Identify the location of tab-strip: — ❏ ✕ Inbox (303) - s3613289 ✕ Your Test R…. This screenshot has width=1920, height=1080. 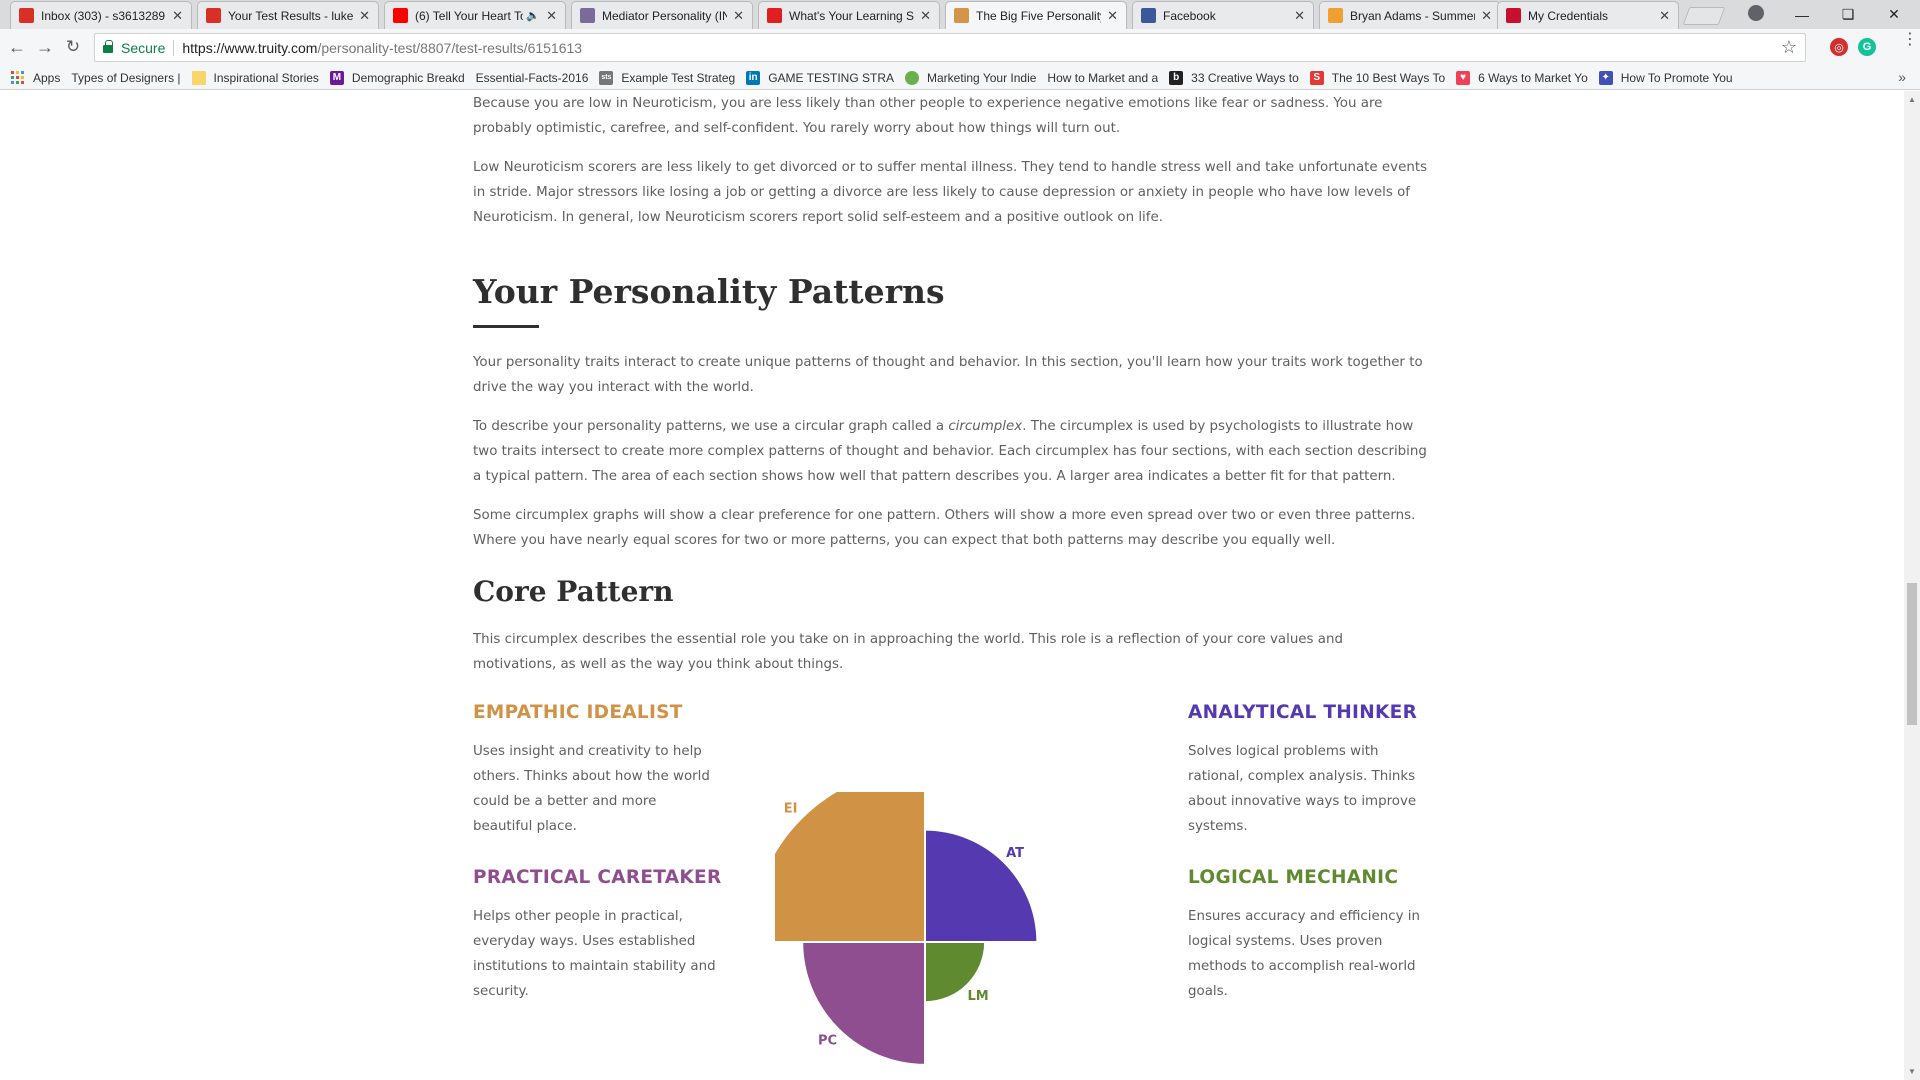
(960, 14).